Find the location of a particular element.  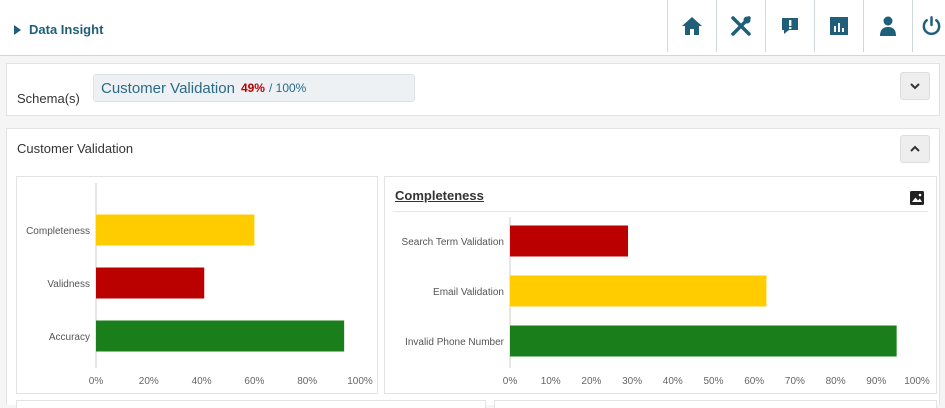

user-icon is located at coordinates (888, 26).